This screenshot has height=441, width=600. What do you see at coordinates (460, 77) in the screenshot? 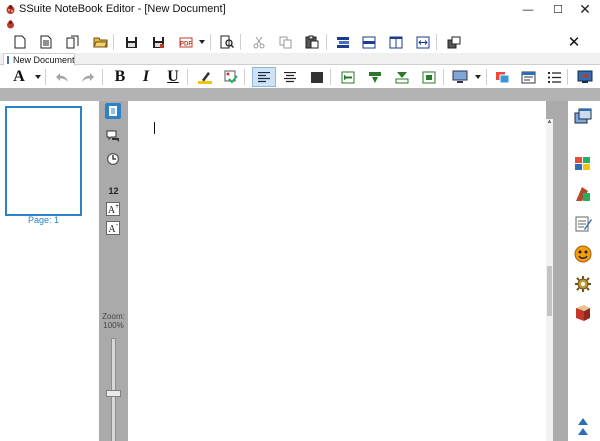
I see `screen-icon` at bounding box center [460, 77].